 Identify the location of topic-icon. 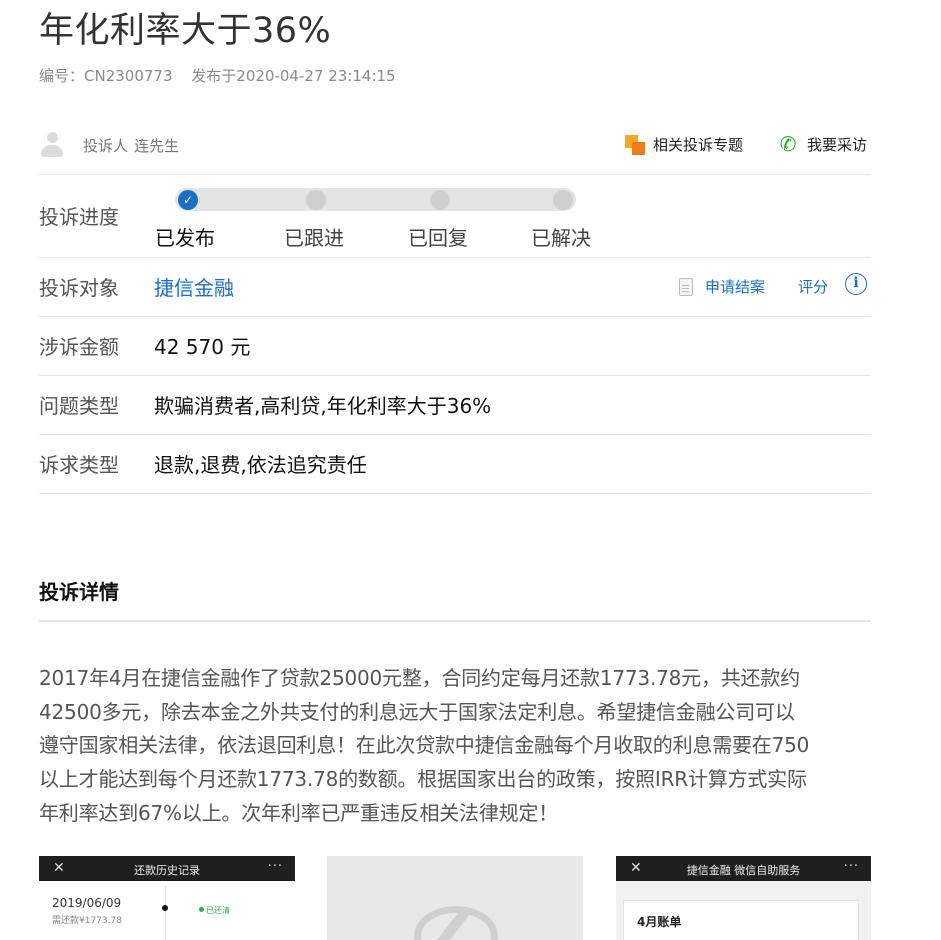
(635, 144).